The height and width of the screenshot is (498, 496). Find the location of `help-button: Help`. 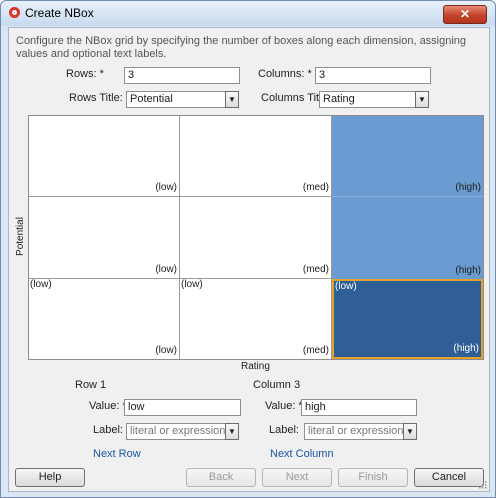

help-button: Help is located at coordinates (50, 477).